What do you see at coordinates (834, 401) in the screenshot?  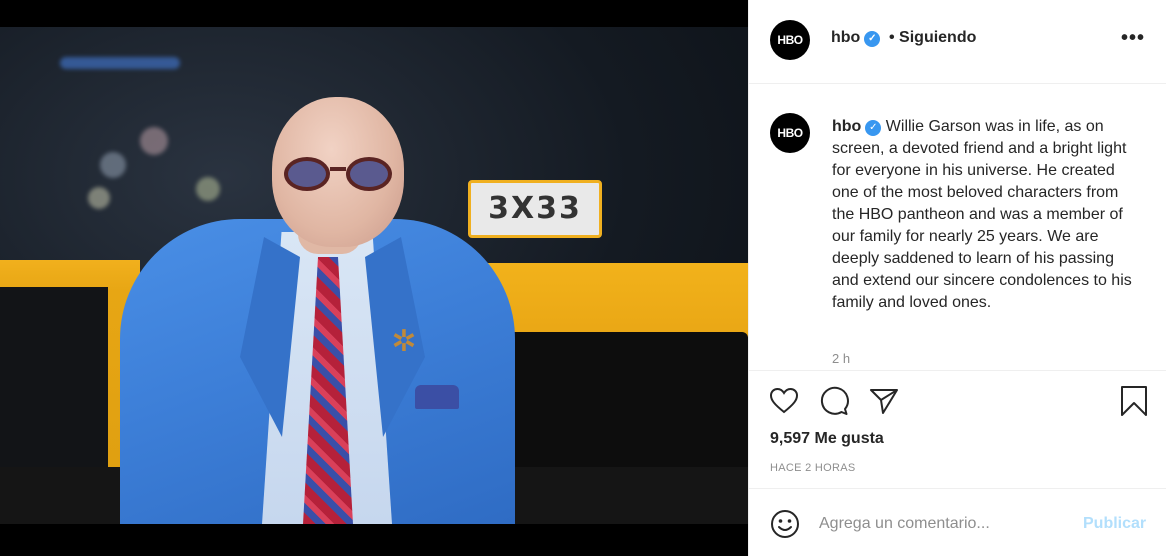 I see `comment-icon` at bounding box center [834, 401].